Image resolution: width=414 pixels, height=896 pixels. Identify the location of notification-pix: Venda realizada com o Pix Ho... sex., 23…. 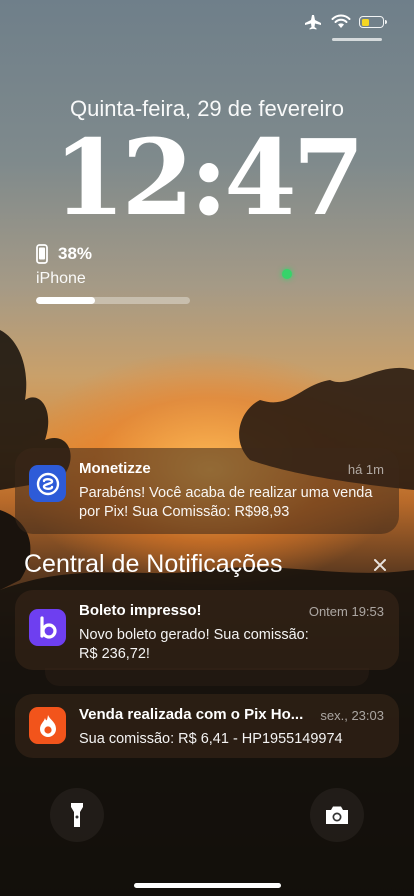
(207, 726).